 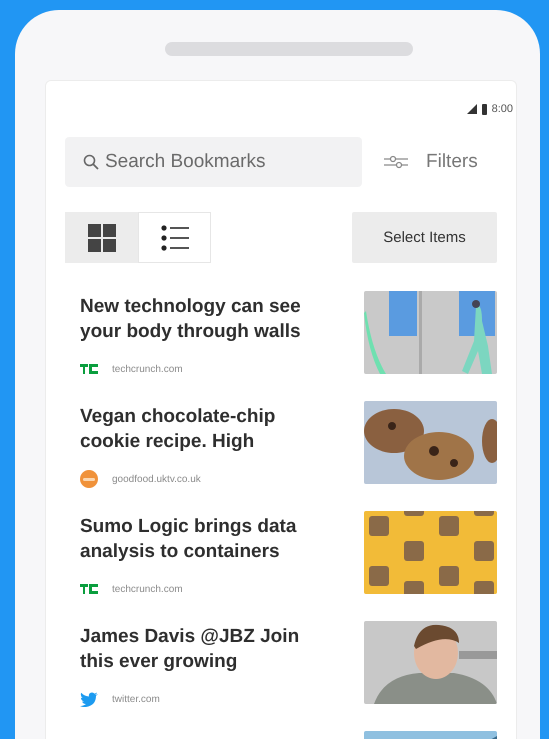 What do you see at coordinates (207, 429) in the screenshot?
I see `bookmark-title: Vegan chocolate-chip cookie recipe. High` at bounding box center [207, 429].